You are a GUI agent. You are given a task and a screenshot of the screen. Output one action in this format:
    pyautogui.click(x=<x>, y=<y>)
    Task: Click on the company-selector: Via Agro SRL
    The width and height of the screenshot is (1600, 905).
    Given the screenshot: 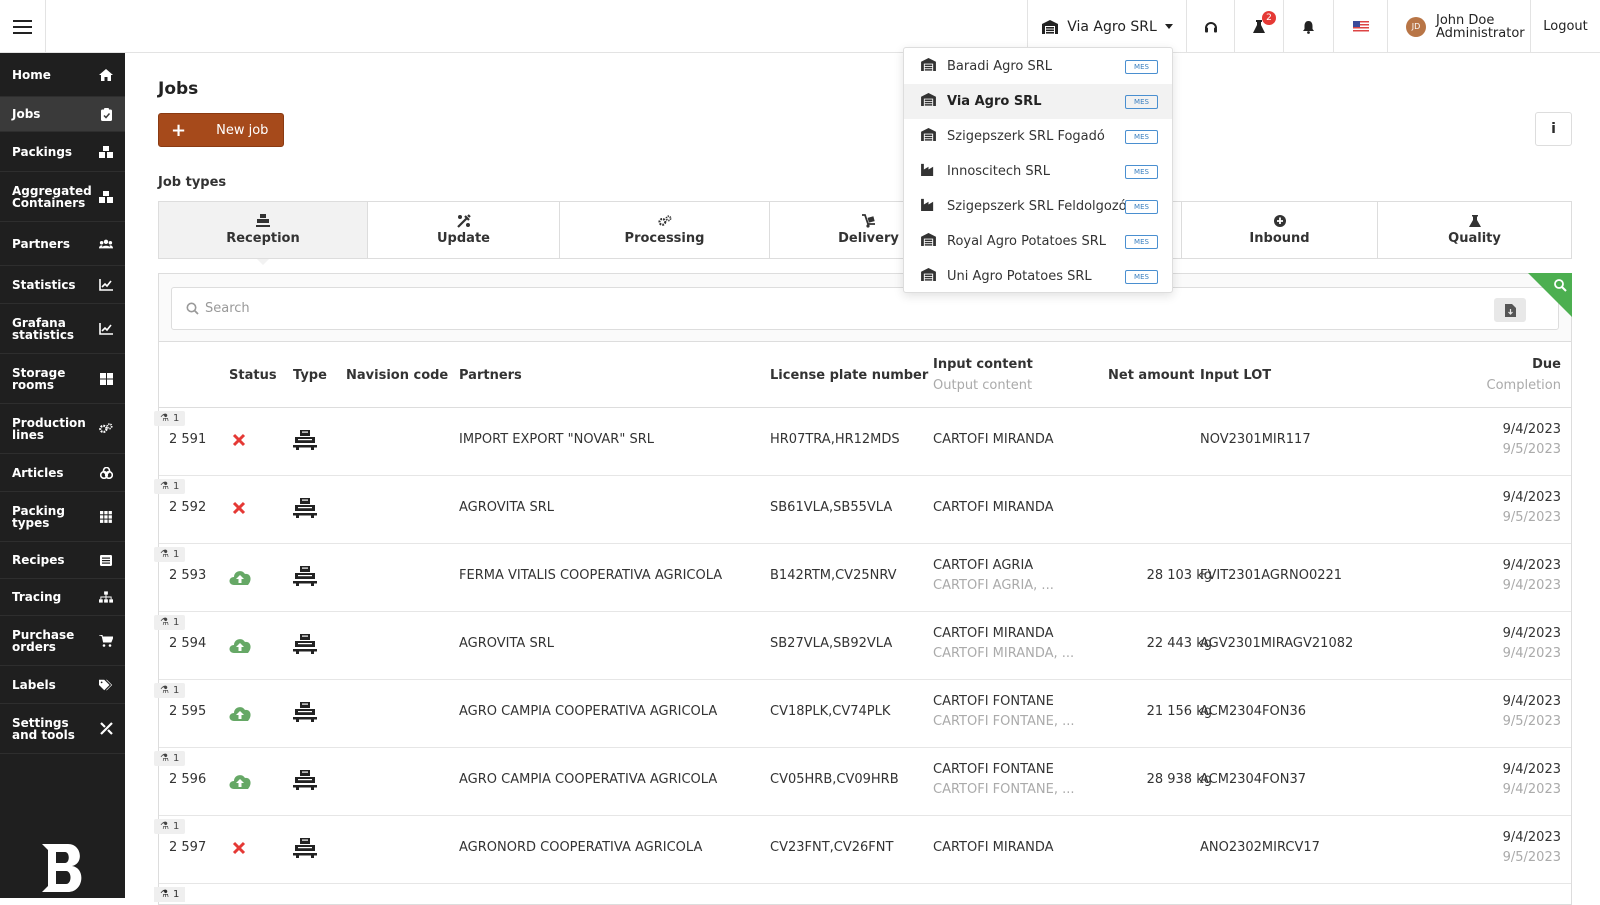 What is the action you would take?
    pyautogui.click(x=1106, y=26)
    